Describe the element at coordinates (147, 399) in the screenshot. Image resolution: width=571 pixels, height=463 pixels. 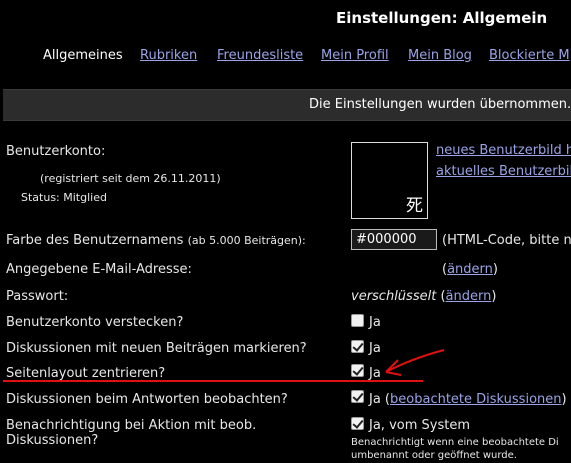
I see `option-watch-reply-label: Diskussionen beim Antworten beobachten?` at that location.